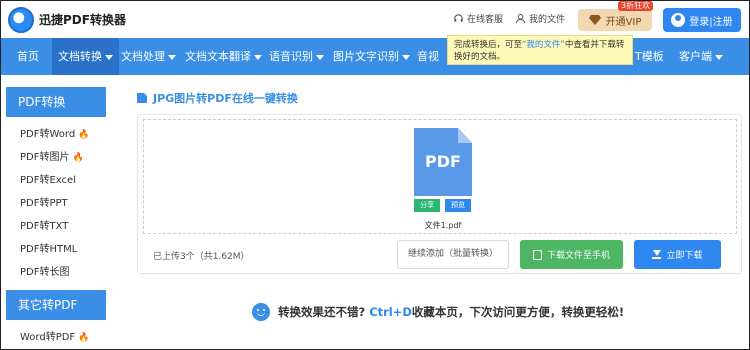 This screenshot has height=350, width=750. I want to click on promo-text: 转换效果还不错?, so click(322, 312).